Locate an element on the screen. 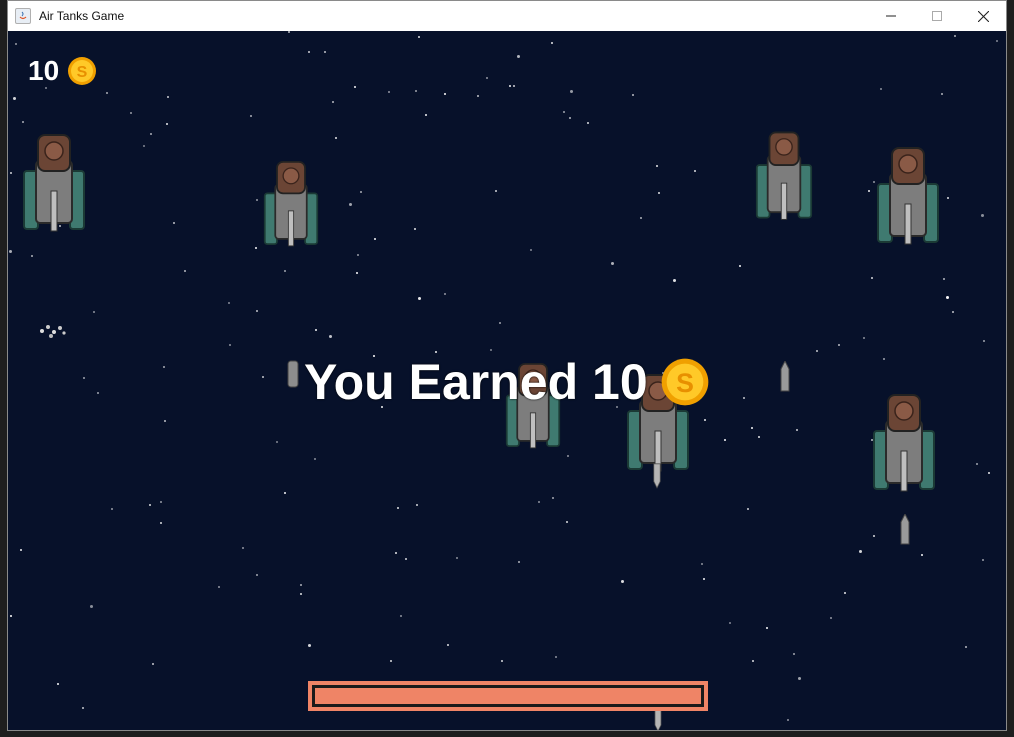 The width and height of the screenshot is (1014, 737). debris is located at coordinates (53, 331).